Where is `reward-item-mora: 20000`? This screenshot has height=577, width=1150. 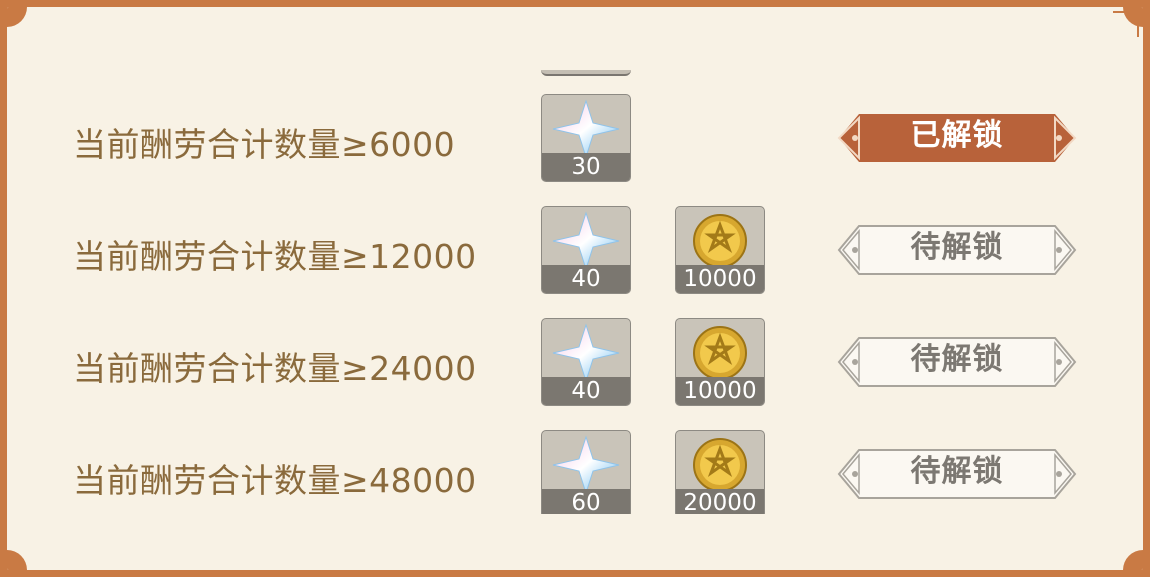 reward-item-mora: 20000 is located at coordinates (720, 472).